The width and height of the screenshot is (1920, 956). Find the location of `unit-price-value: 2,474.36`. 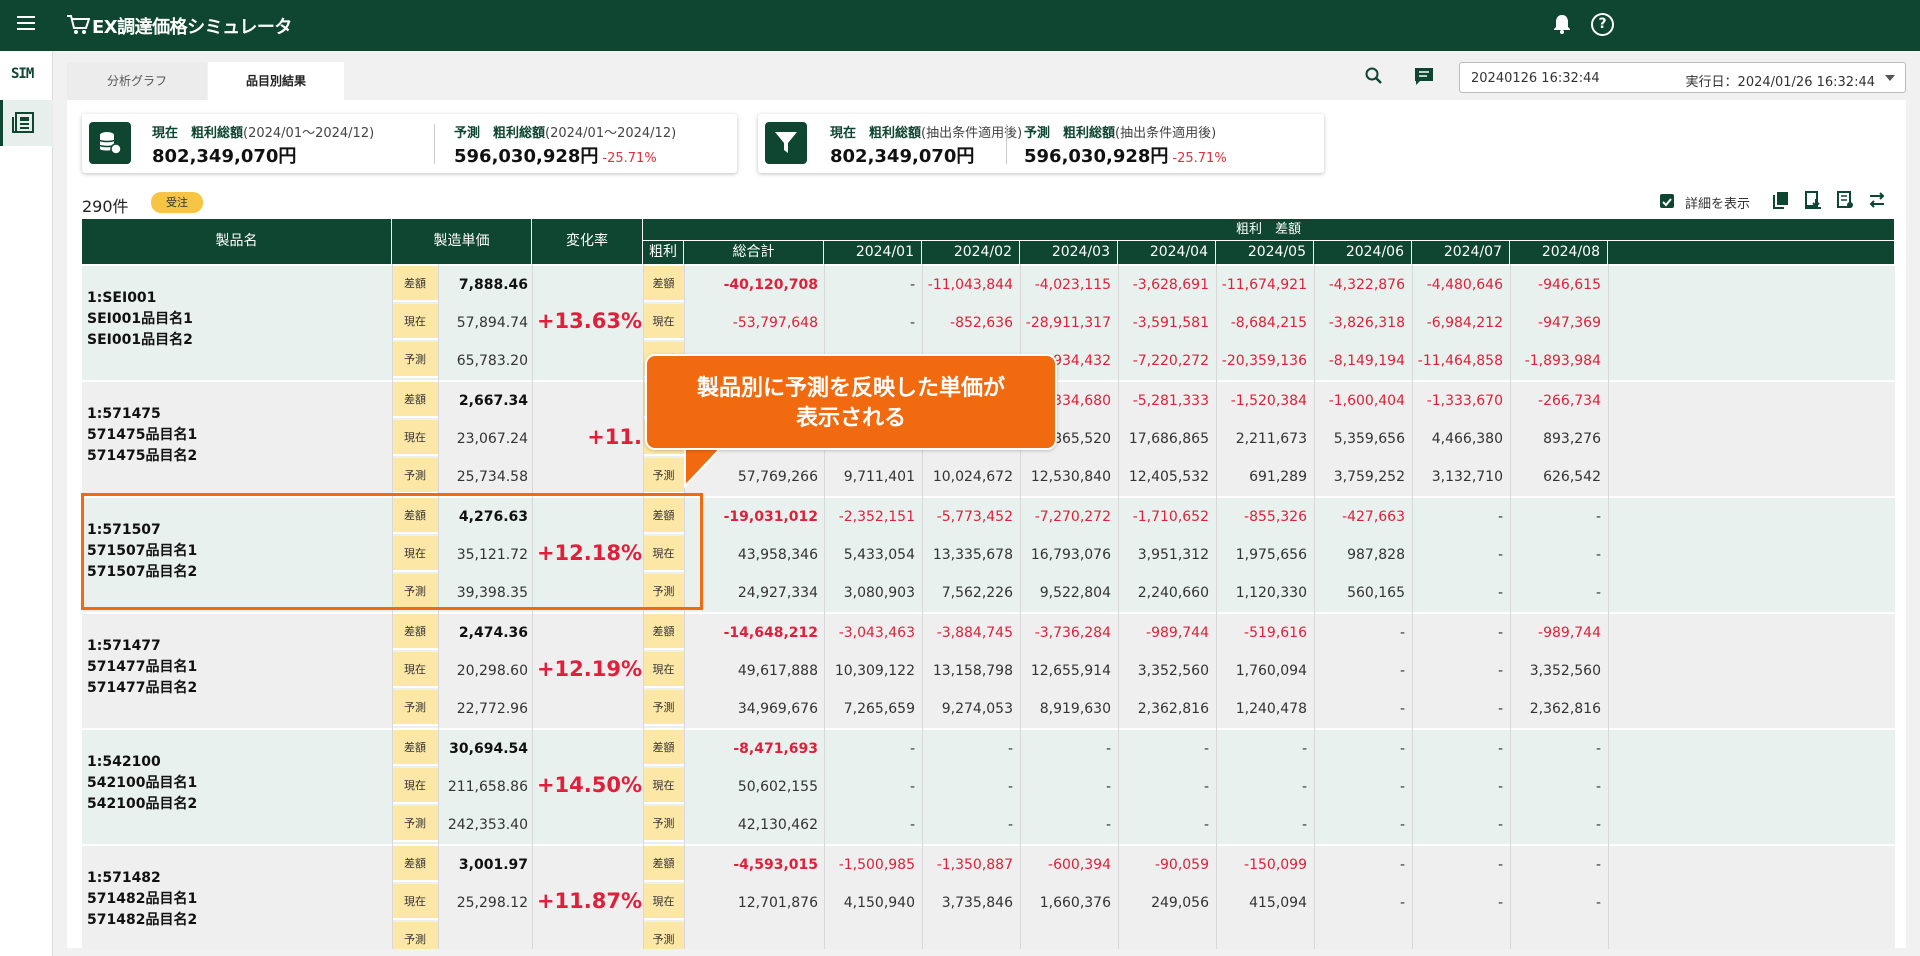

unit-price-value: 2,474.36 is located at coordinates (493, 633).